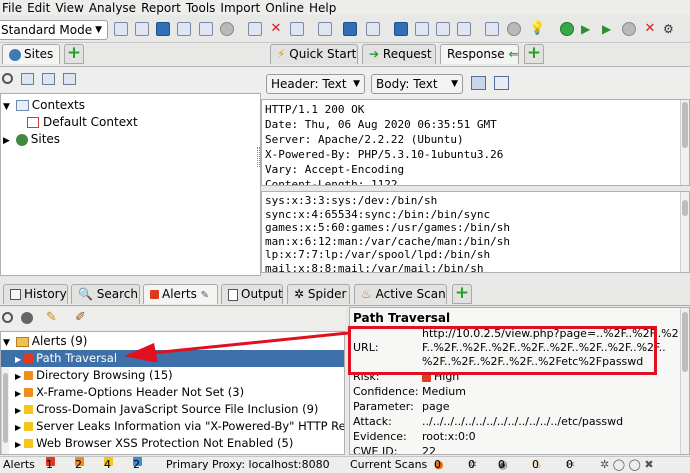  What do you see at coordinates (372, 421) in the screenshot?
I see `attack-label: Attack:` at bounding box center [372, 421].